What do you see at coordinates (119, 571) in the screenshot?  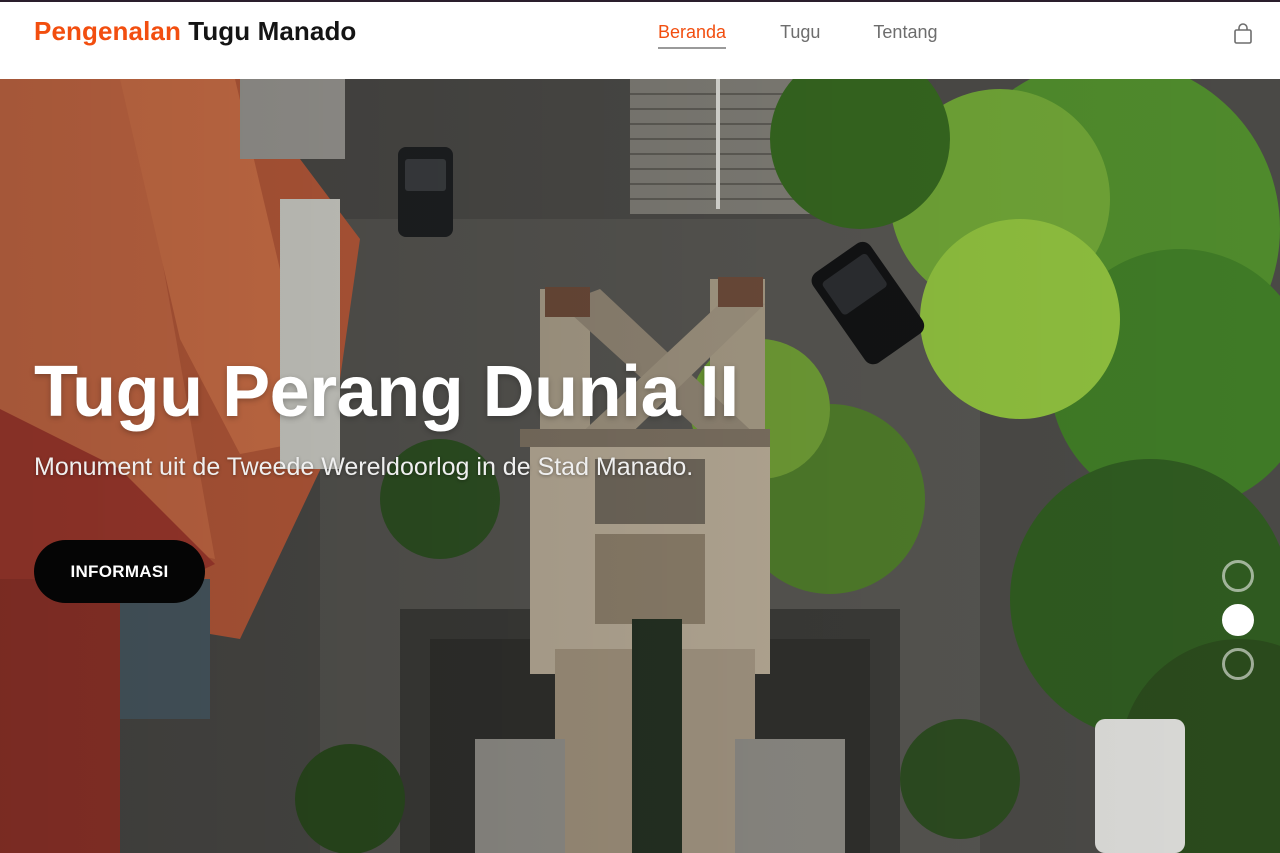 I see `informasi-button: INFORMASI` at bounding box center [119, 571].